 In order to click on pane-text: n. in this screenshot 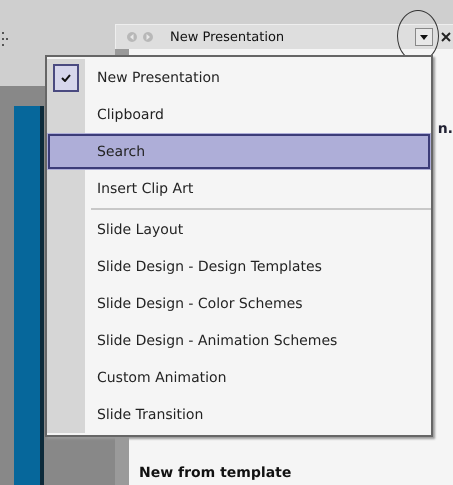, I will do `click(445, 129)`.